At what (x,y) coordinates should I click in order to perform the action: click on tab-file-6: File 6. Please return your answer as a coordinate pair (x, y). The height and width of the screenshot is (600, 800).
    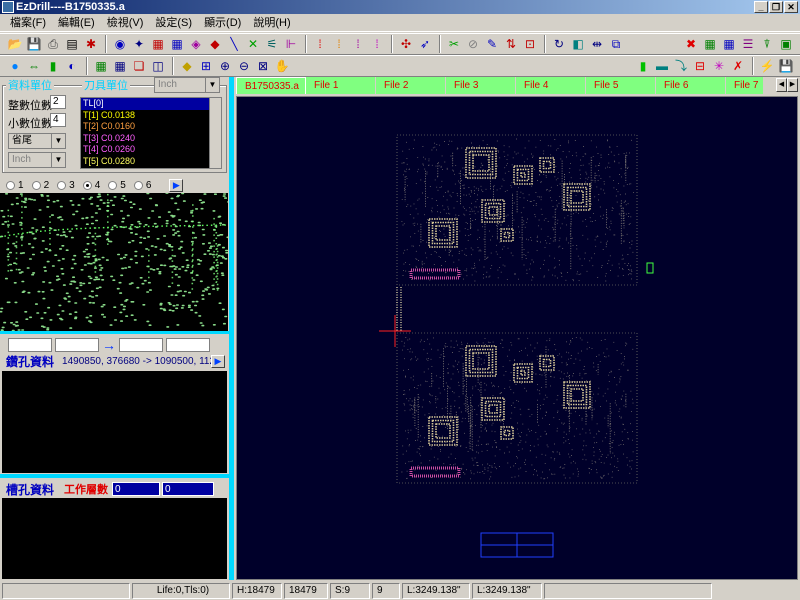
    Looking at the image, I should click on (691, 85).